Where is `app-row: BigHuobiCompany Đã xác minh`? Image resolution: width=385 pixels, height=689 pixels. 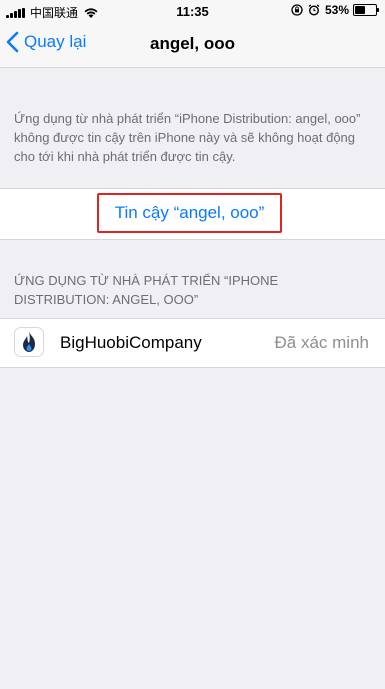
app-row: BigHuobiCompany Đã xác minh is located at coordinates (192, 343).